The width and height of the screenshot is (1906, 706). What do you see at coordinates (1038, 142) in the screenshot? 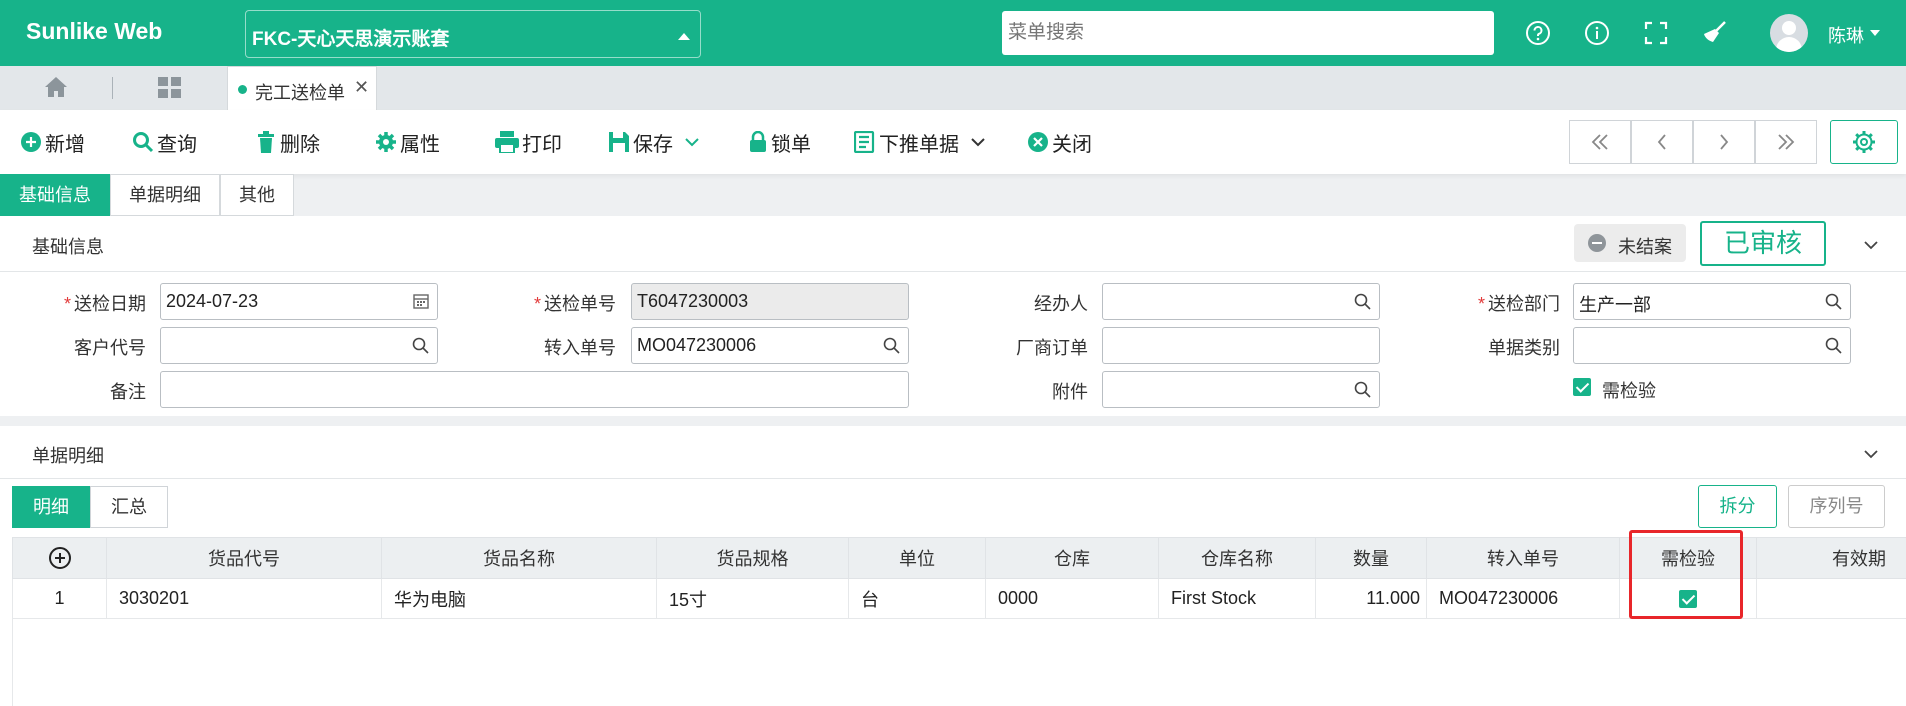
I see `close-circle-icon` at bounding box center [1038, 142].